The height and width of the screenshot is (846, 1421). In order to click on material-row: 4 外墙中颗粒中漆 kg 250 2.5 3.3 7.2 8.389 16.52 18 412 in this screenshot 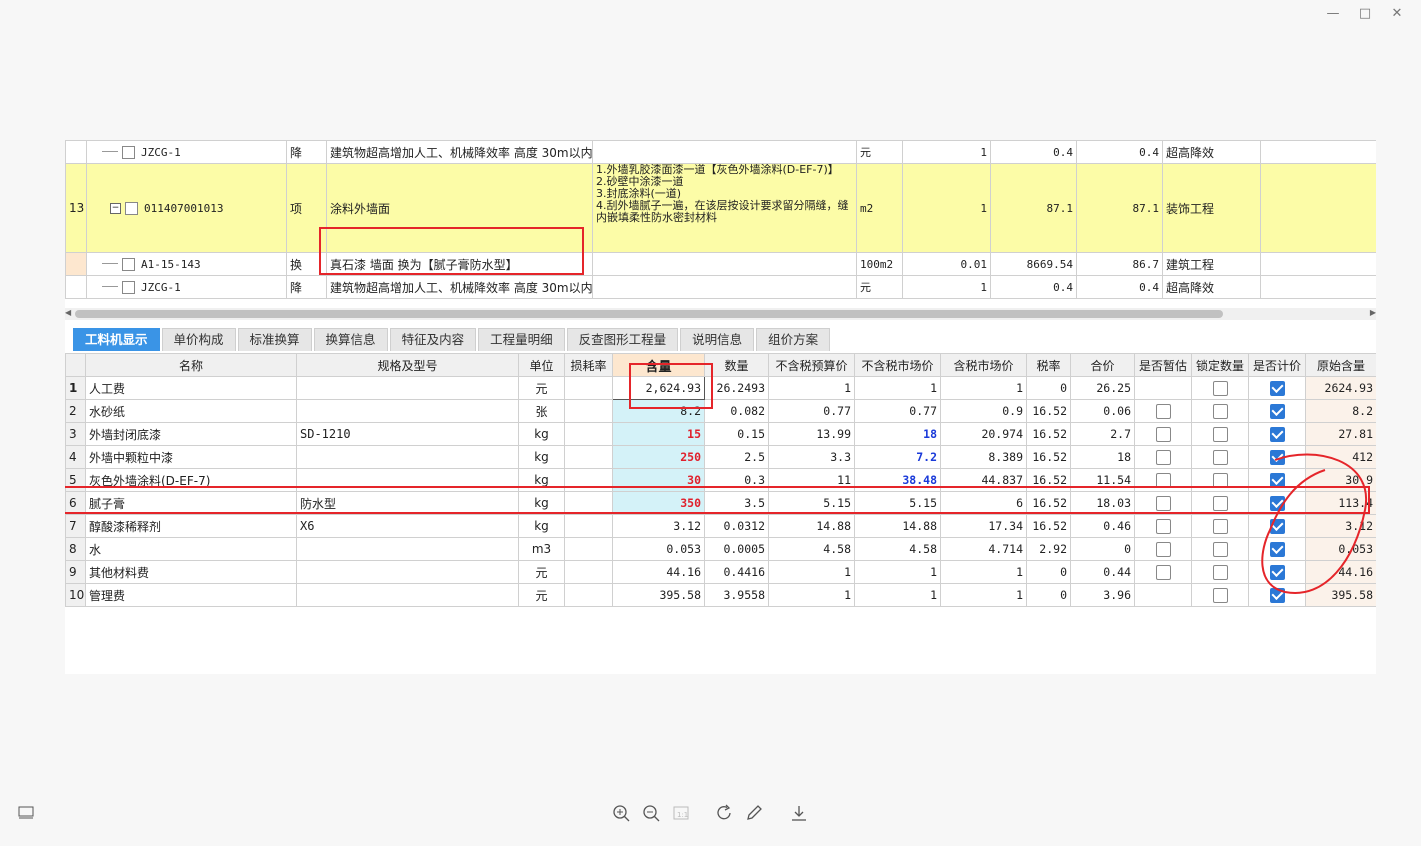, I will do `click(720, 457)`.